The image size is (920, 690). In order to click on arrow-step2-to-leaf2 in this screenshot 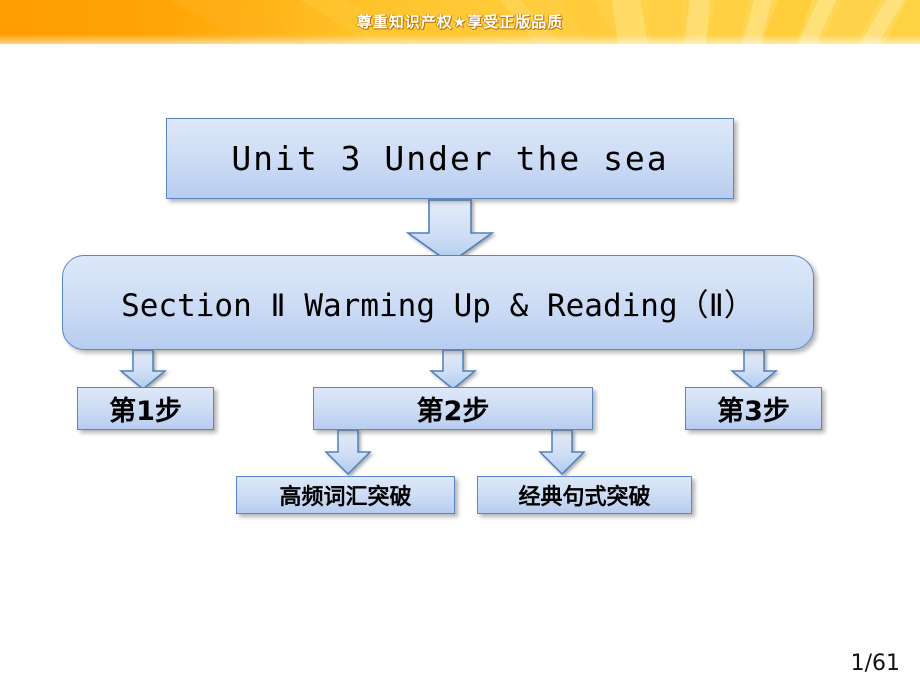, I will do `click(562, 452)`.